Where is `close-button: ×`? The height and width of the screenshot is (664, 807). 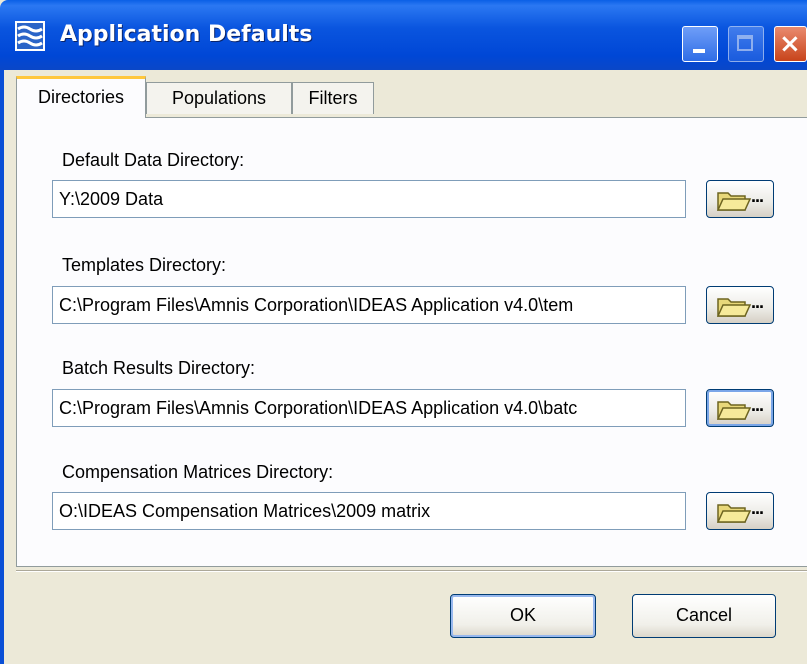
close-button: × is located at coordinates (790, 44).